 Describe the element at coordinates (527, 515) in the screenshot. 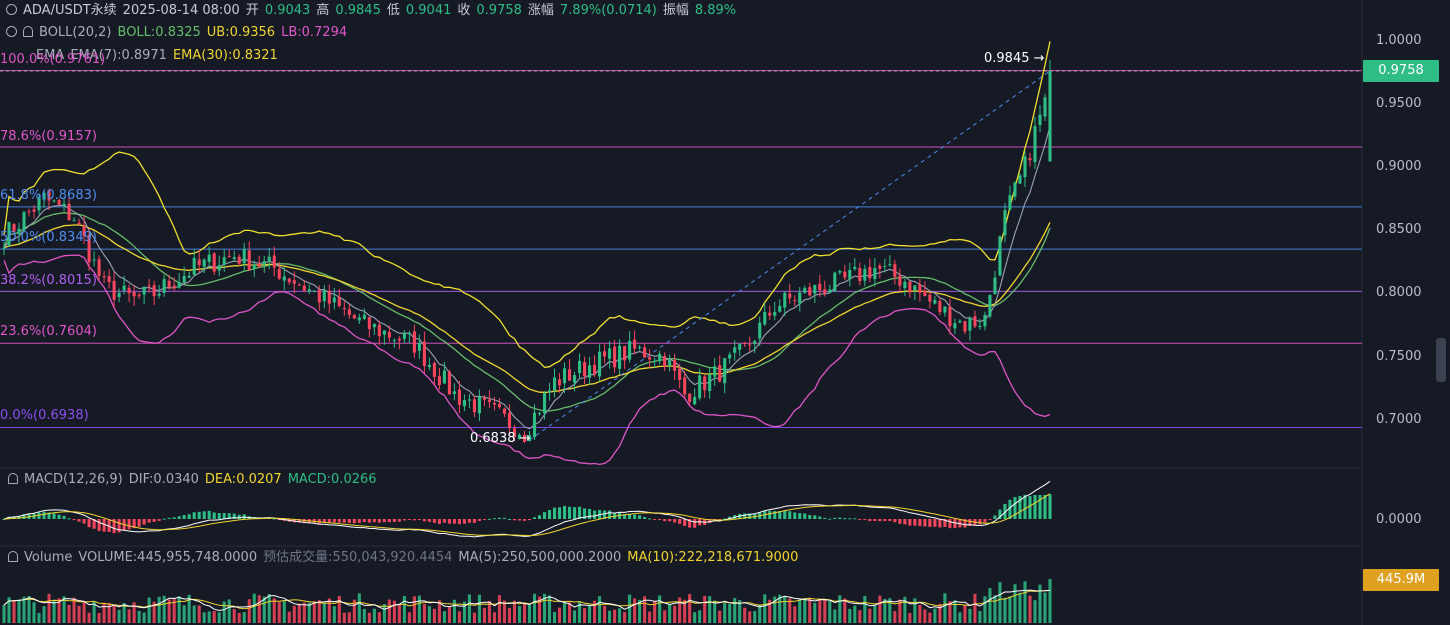

I see `macd-dea-line` at that location.